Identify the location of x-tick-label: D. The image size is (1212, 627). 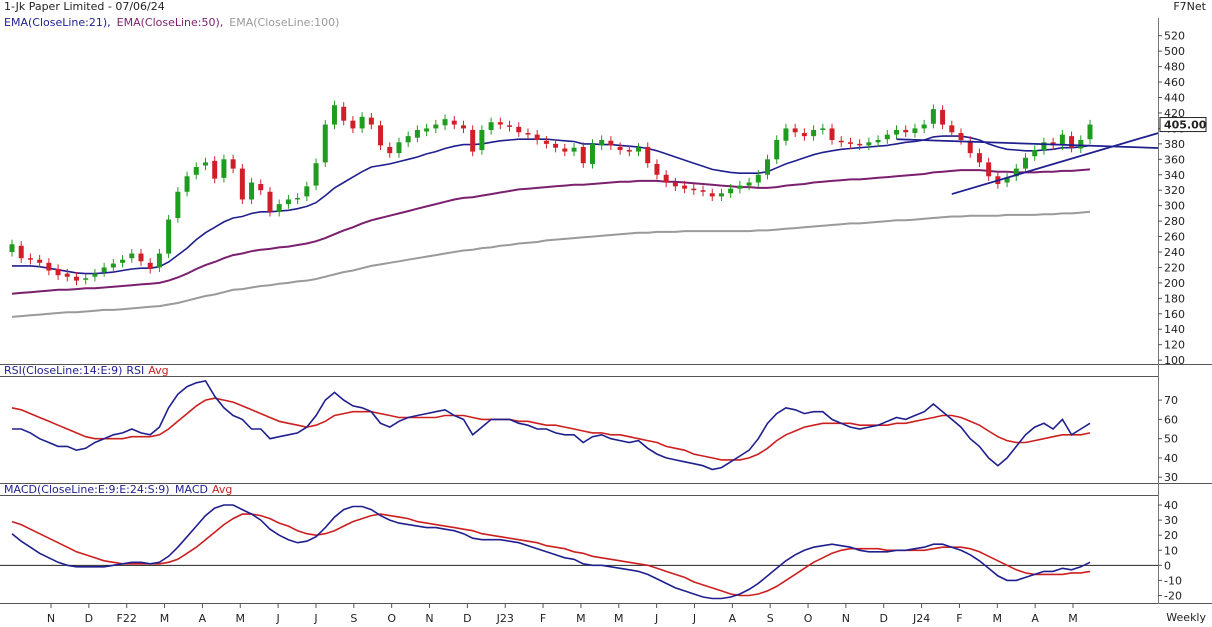
(467, 618).